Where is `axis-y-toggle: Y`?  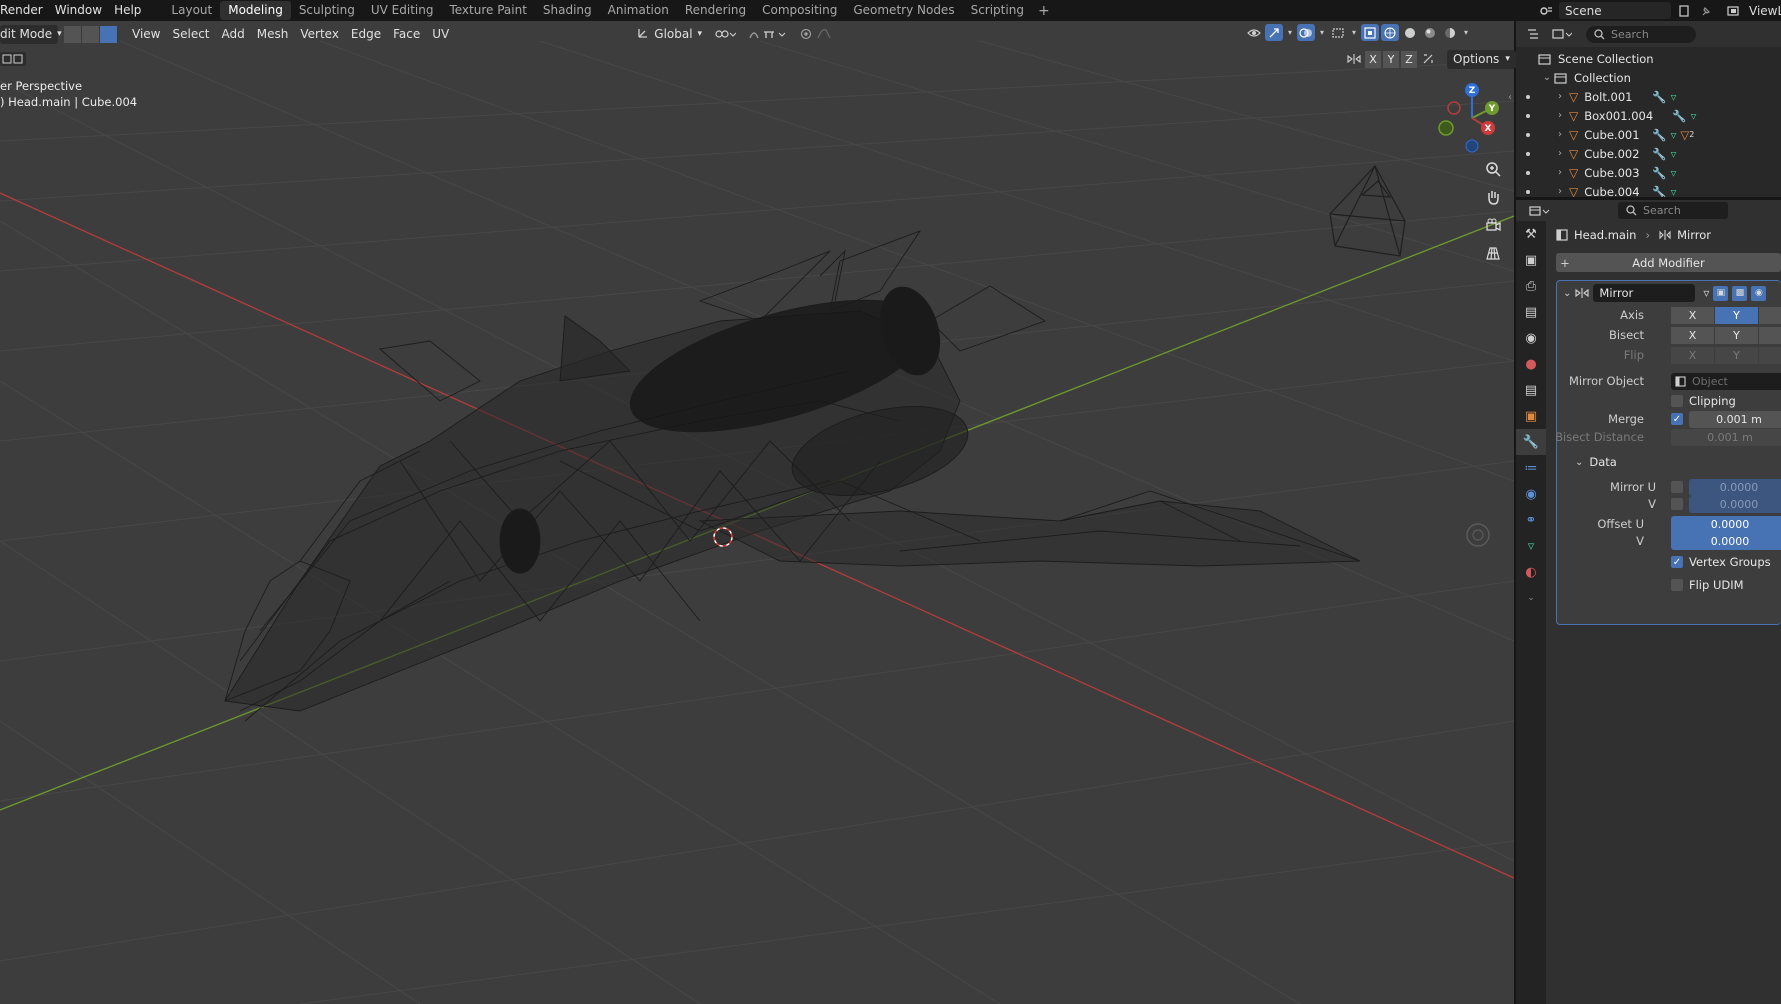
axis-y-toggle: Y is located at coordinates (1737, 315).